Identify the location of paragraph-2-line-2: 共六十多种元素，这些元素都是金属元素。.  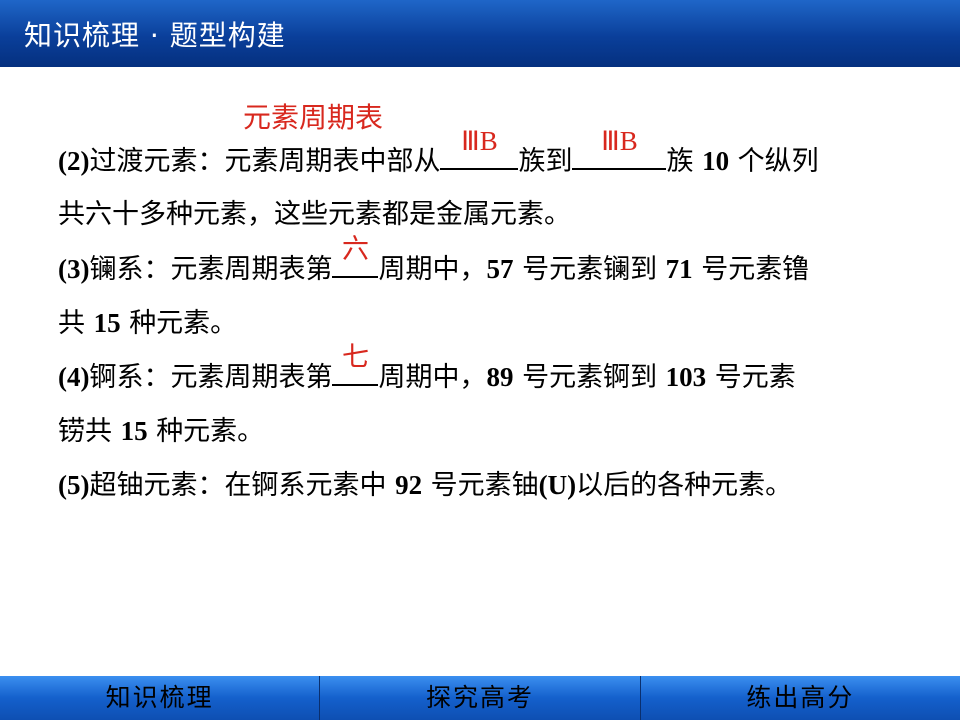
(314, 214).